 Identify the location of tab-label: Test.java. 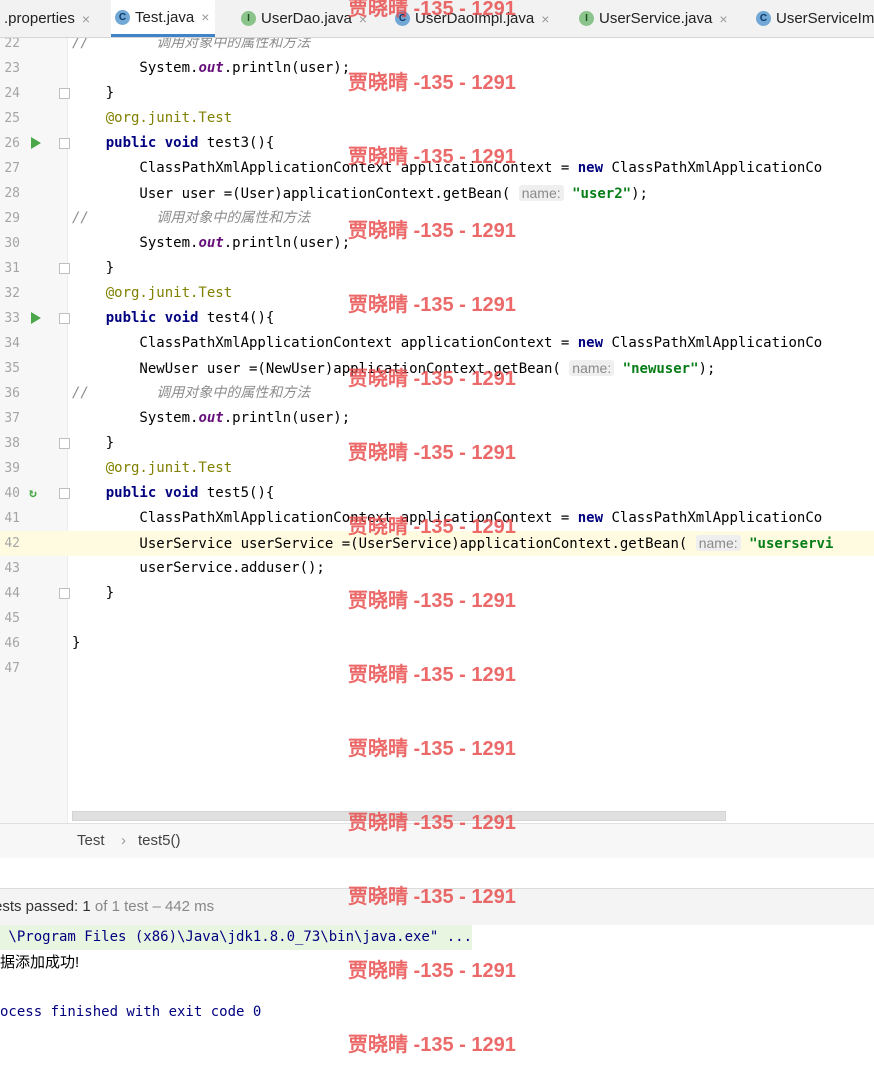
(165, 17).